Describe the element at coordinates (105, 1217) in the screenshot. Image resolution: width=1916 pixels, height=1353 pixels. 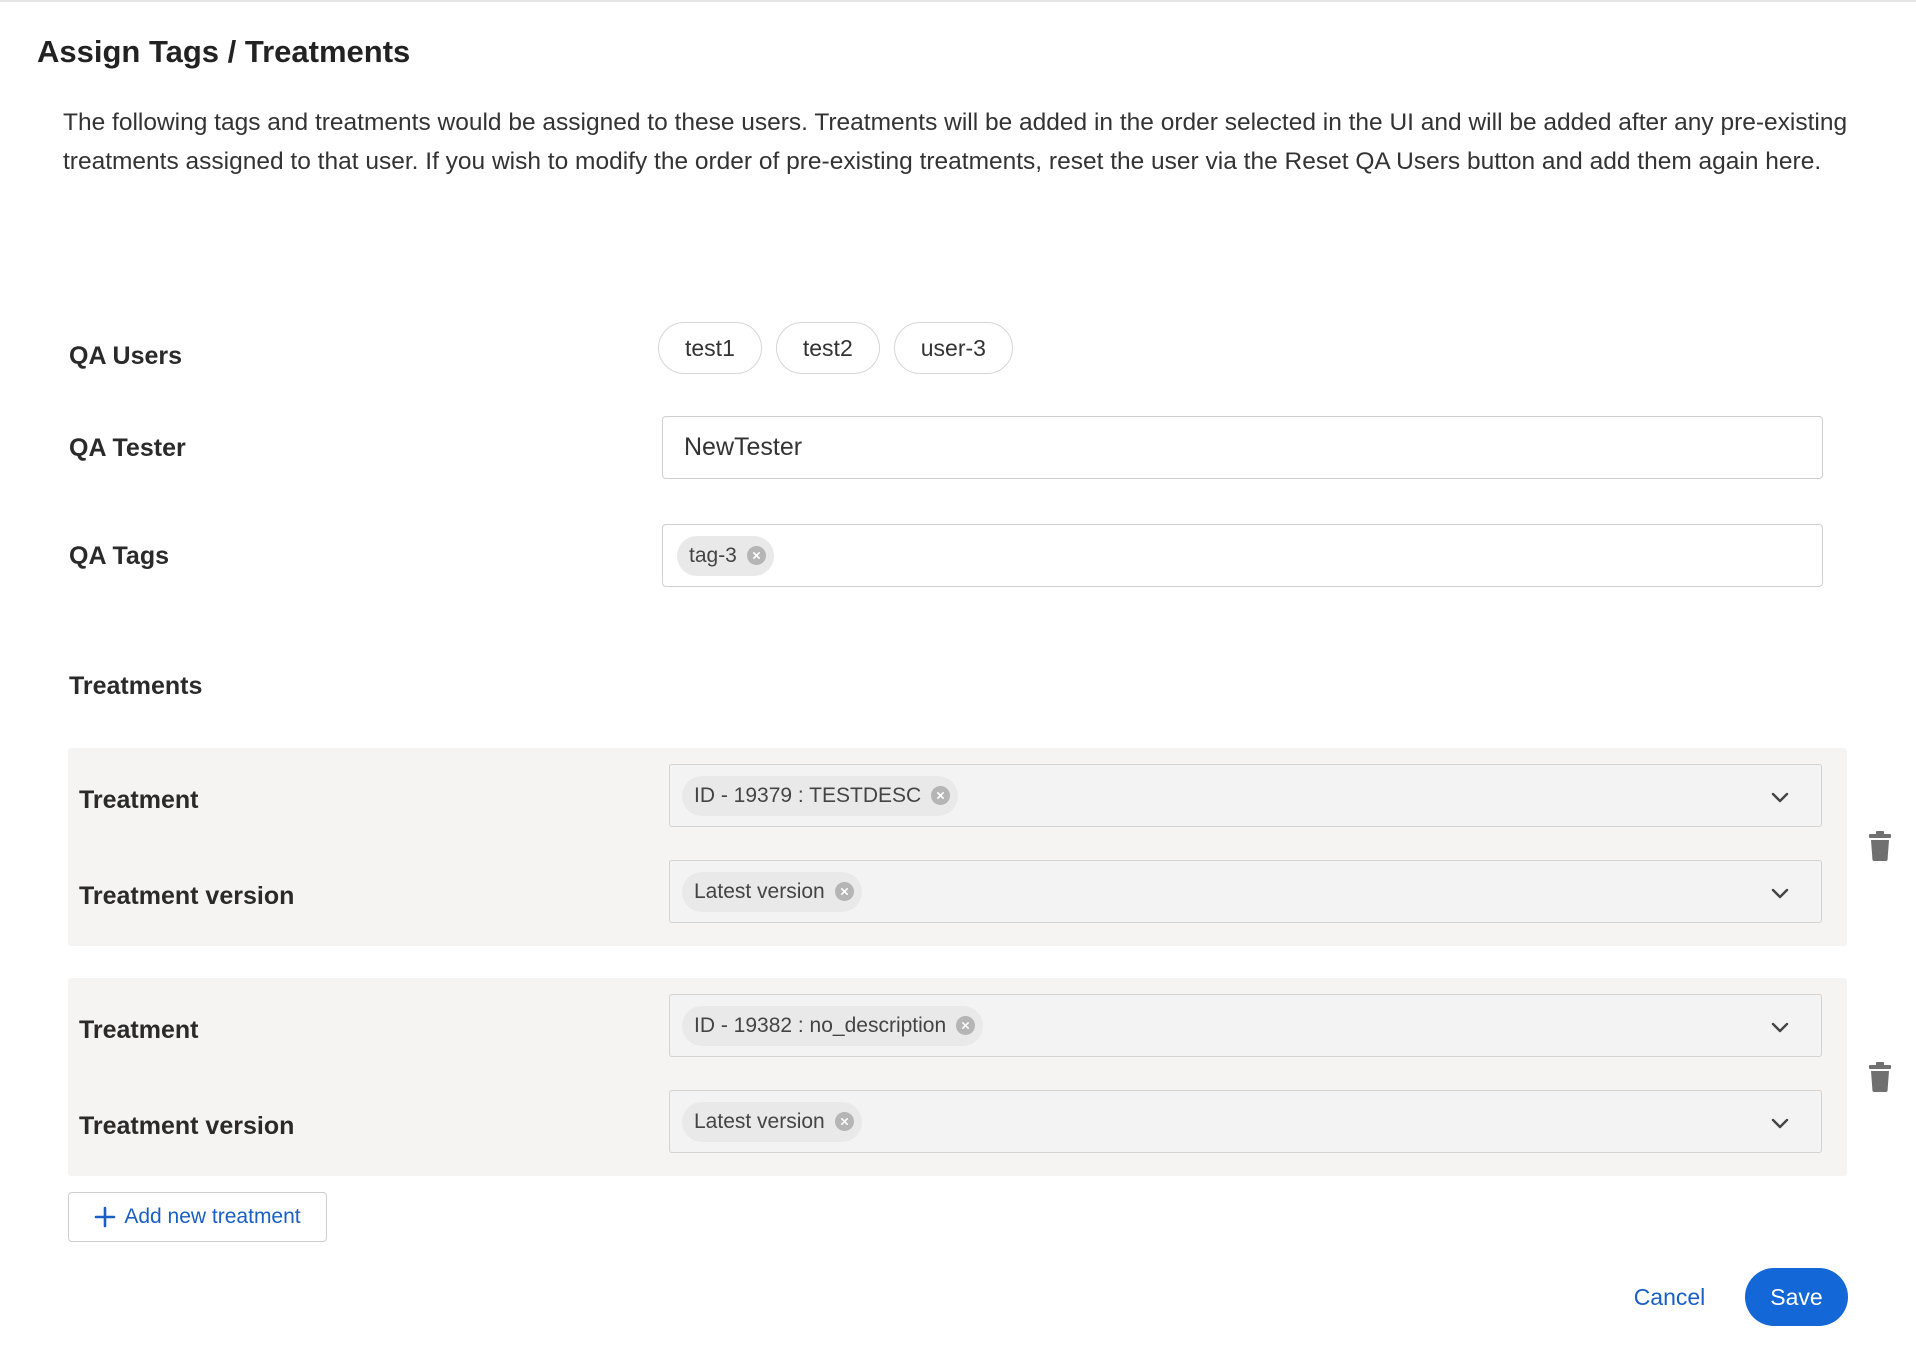
I see `plus-icon` at that location.